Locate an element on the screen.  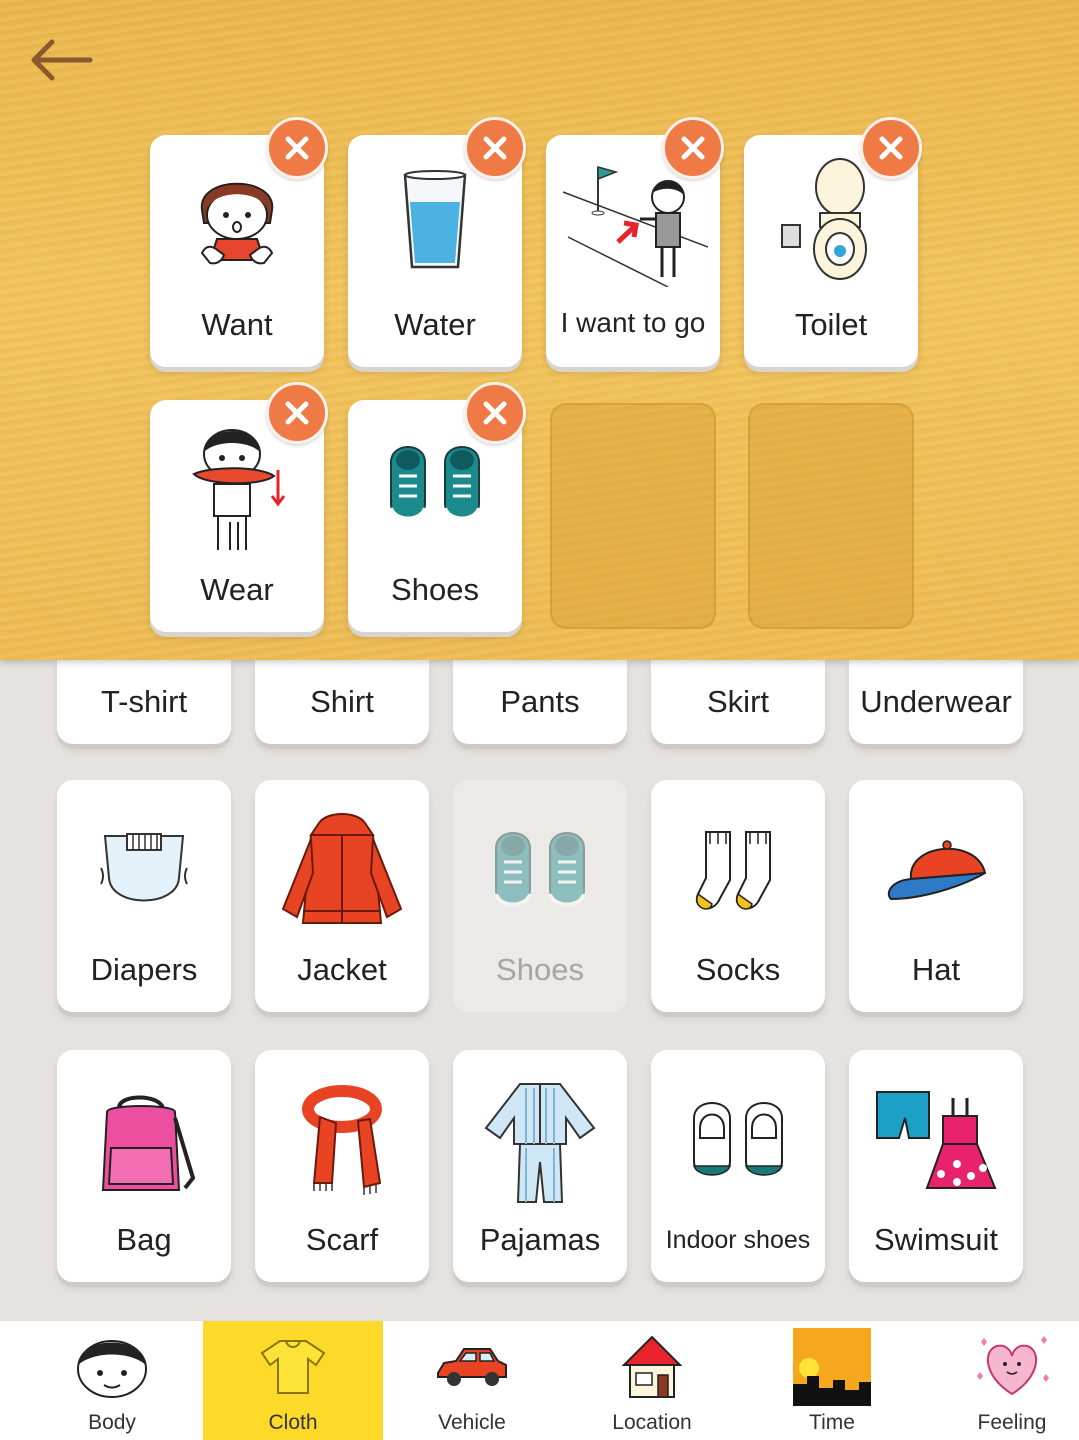
vocab-card-bag: Bag is located at coordinates (144, 1166).